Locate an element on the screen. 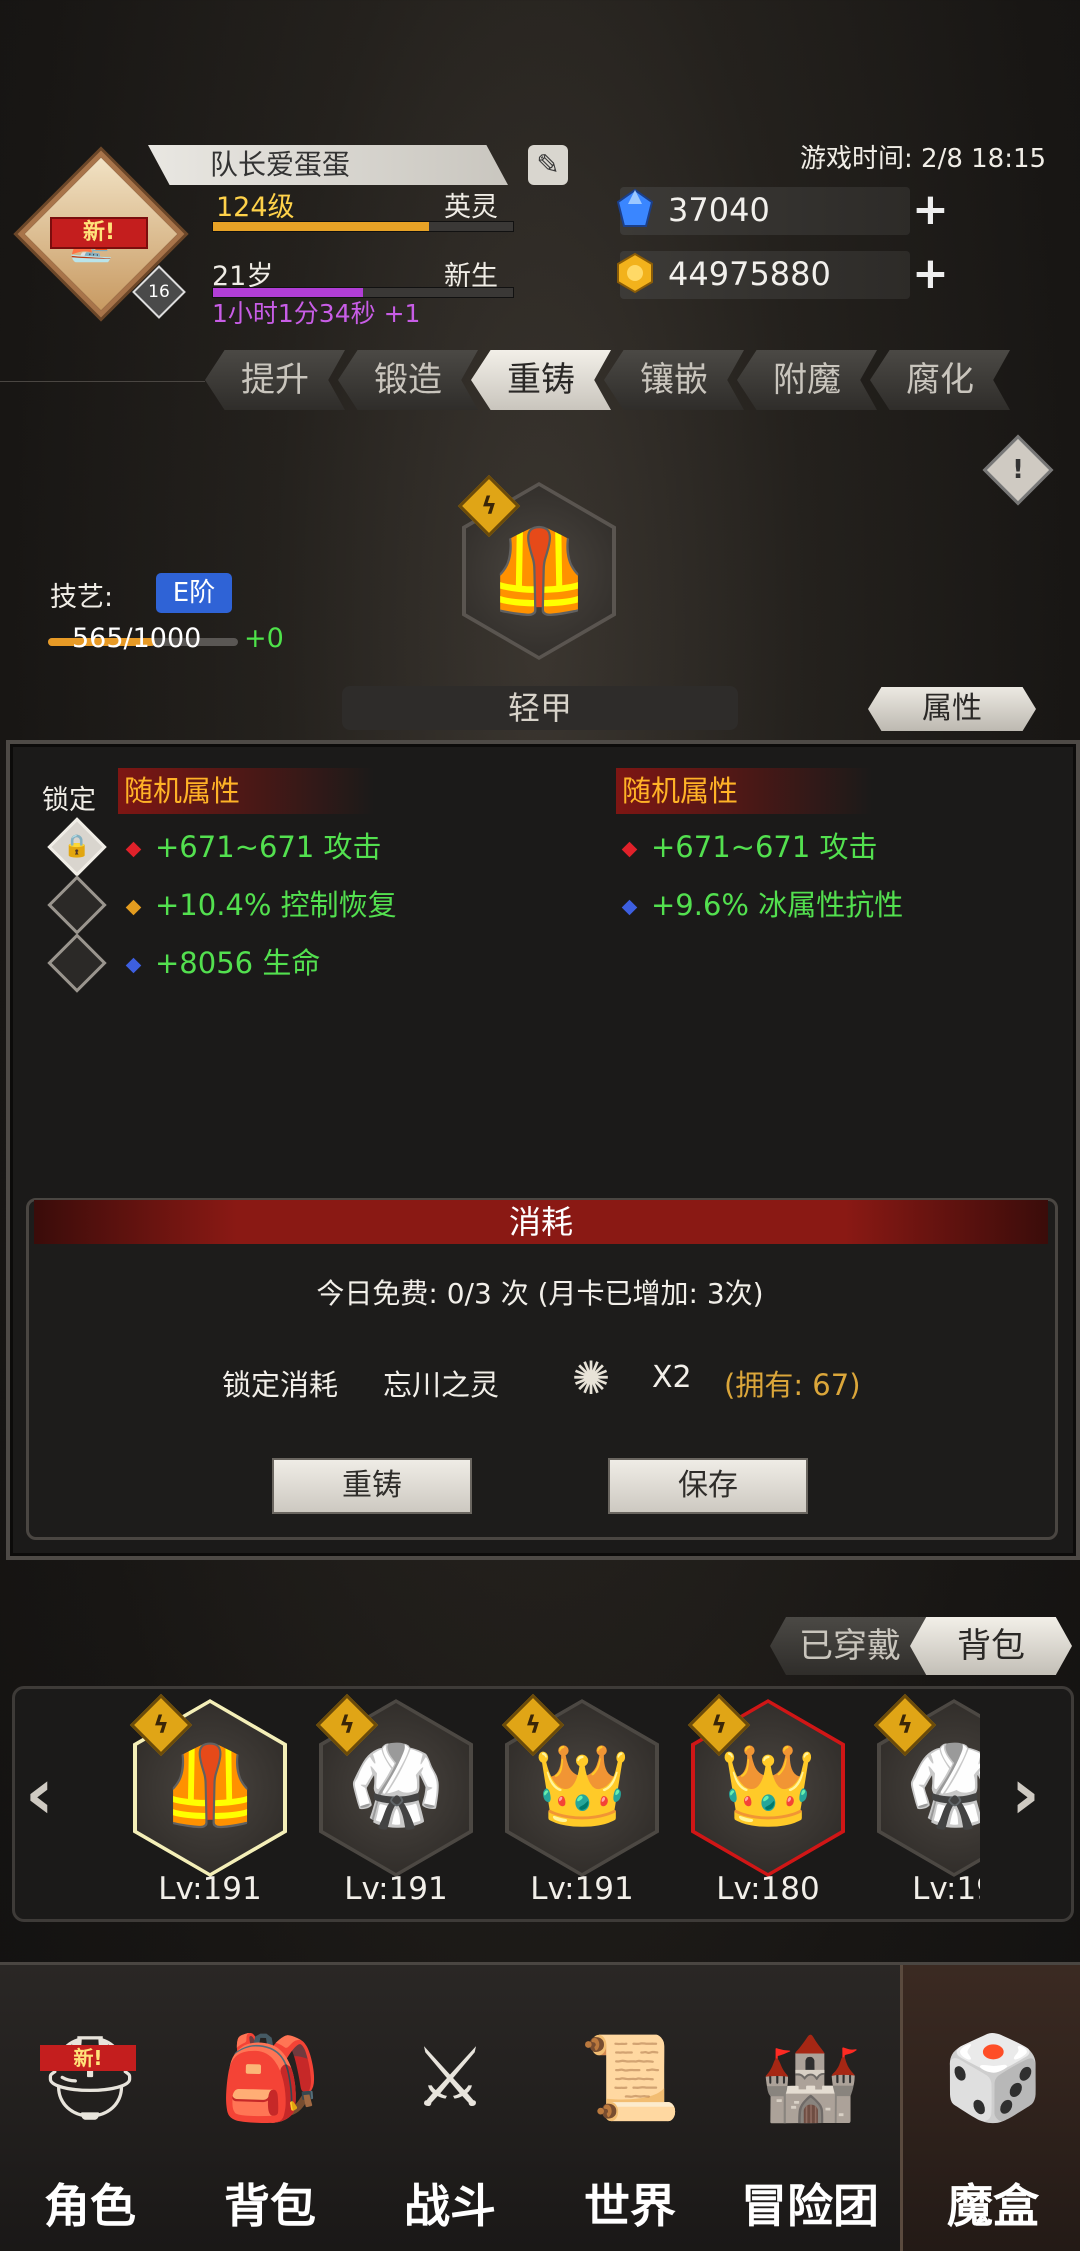 The width and height of the screenshot is (1080, 2251). player-rank: 英灵 is located at coordinates (471, 207).